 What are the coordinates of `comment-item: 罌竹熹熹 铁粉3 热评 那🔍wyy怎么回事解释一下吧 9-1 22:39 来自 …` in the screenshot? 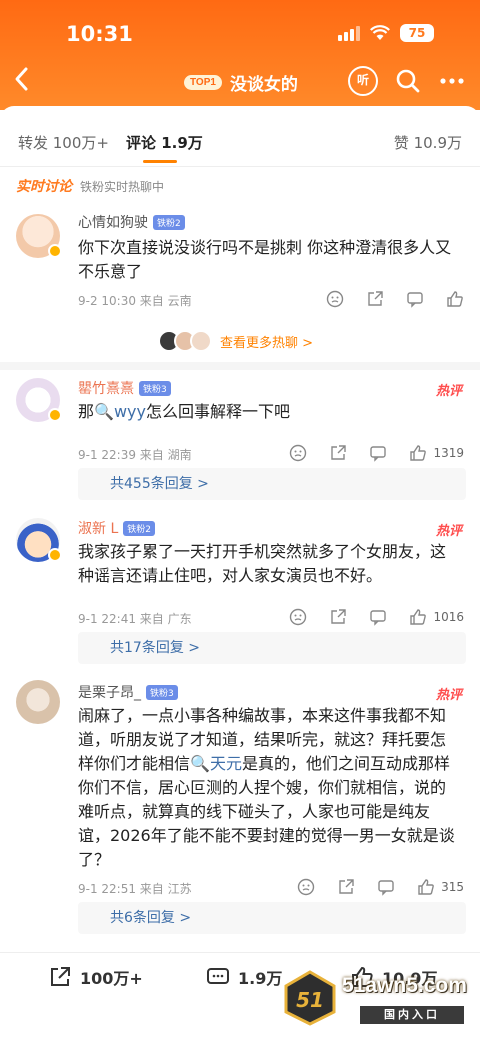 It's located at (240, 437).